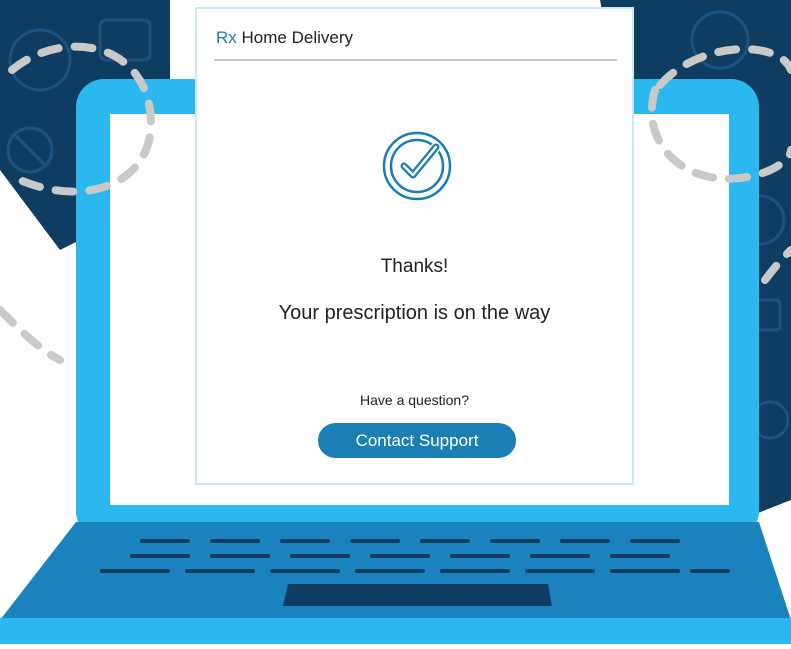 This screenshot has width=791, height=649. I want to click on support-question: Have a question?, so click(414, 400).